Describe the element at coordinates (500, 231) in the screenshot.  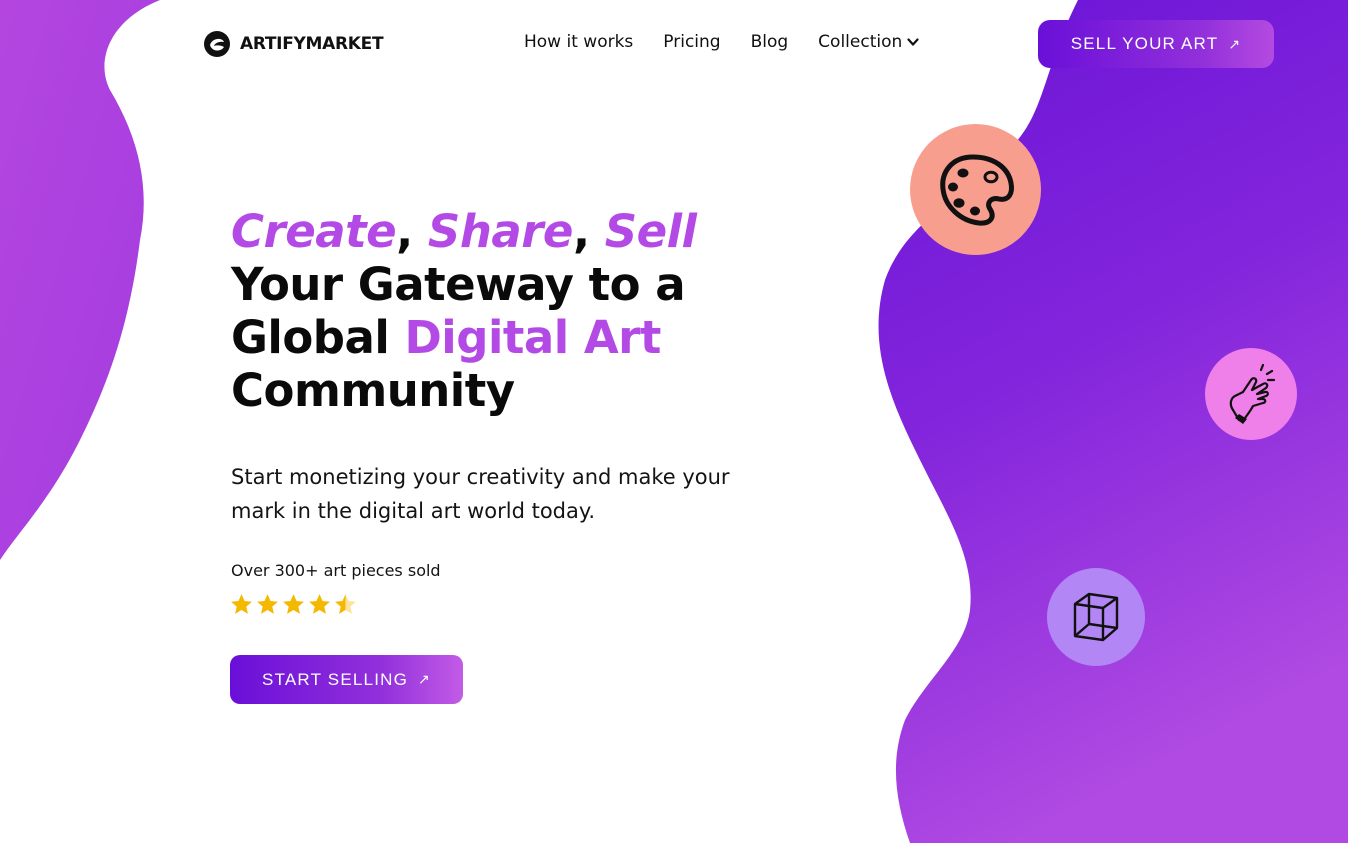
I see `headline-share: Share` at that location.